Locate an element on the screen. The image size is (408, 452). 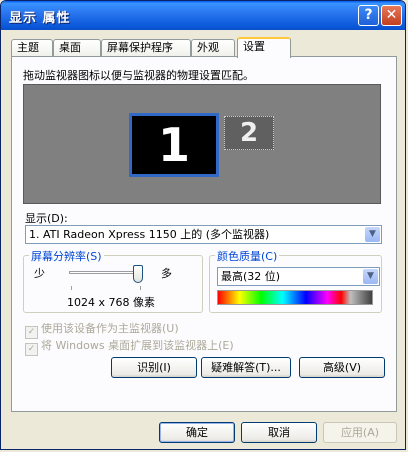
apply-button: 应用(A) is located at coordinates (360, 432).